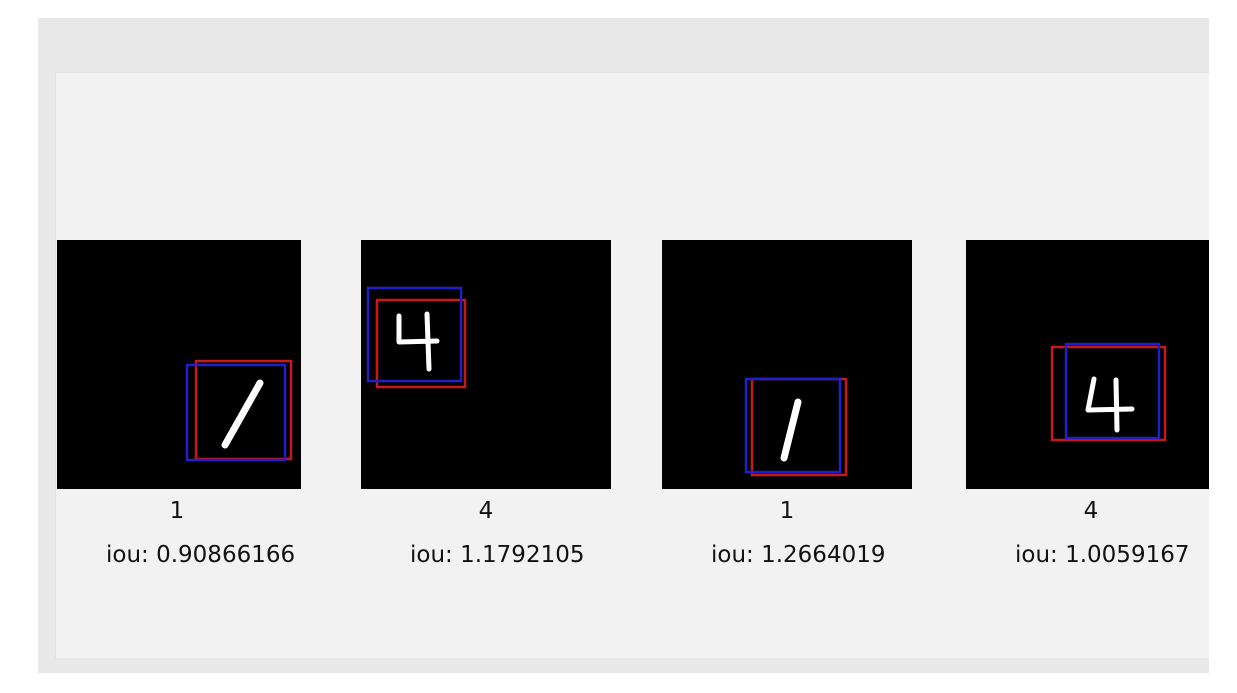  I want to click on sample-label-4: 4, so click(1091, 511).